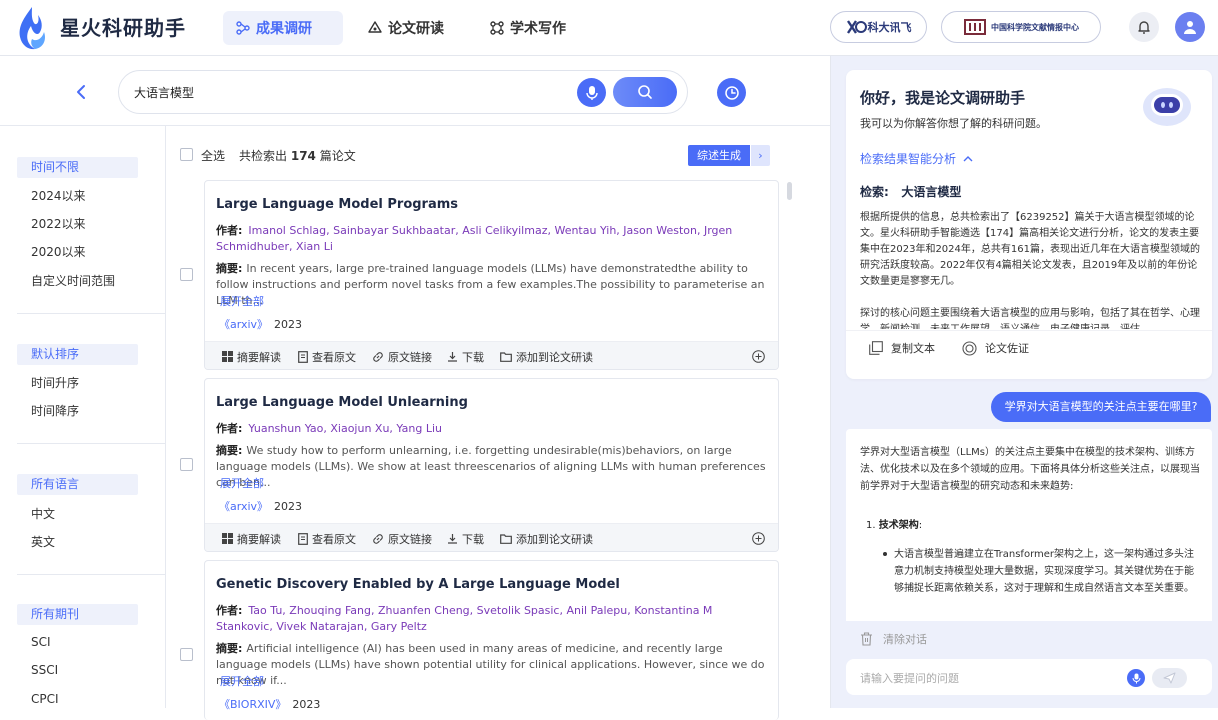 The width and height of the screenshot is (1218, 720). Describe the element at coordinates (913, 348) in the screenshot. I see `copy-text-label: 复制文本` at that location.